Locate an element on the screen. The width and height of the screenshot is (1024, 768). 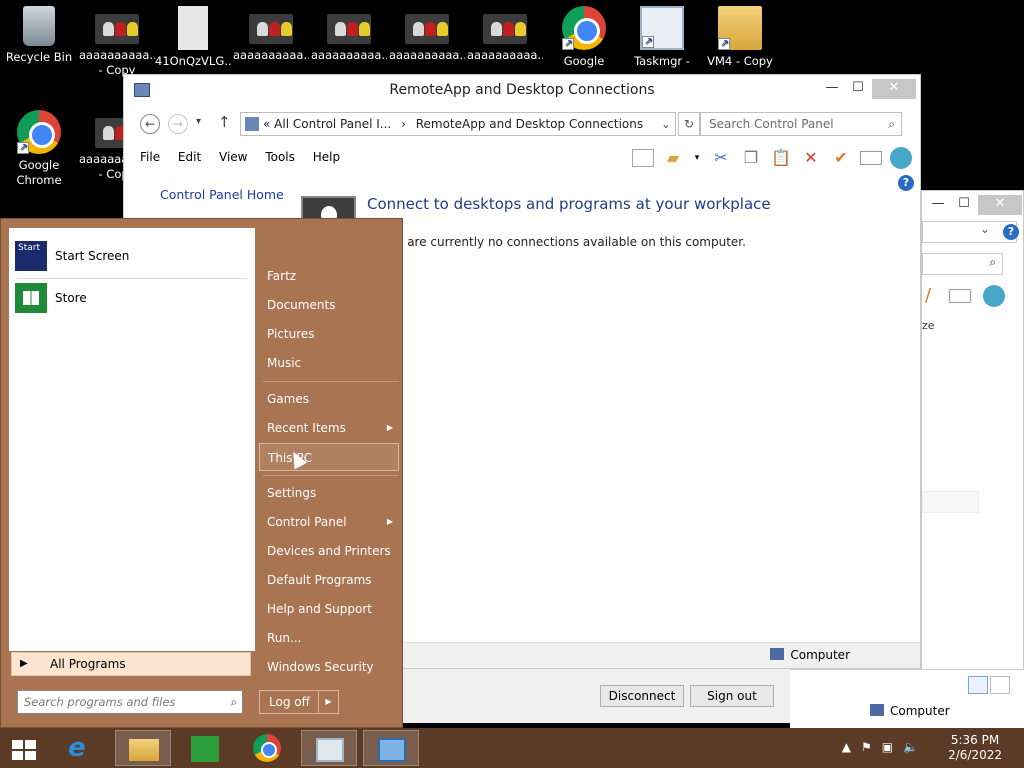
layout-pane-icon is located at coordinates (643, 158).